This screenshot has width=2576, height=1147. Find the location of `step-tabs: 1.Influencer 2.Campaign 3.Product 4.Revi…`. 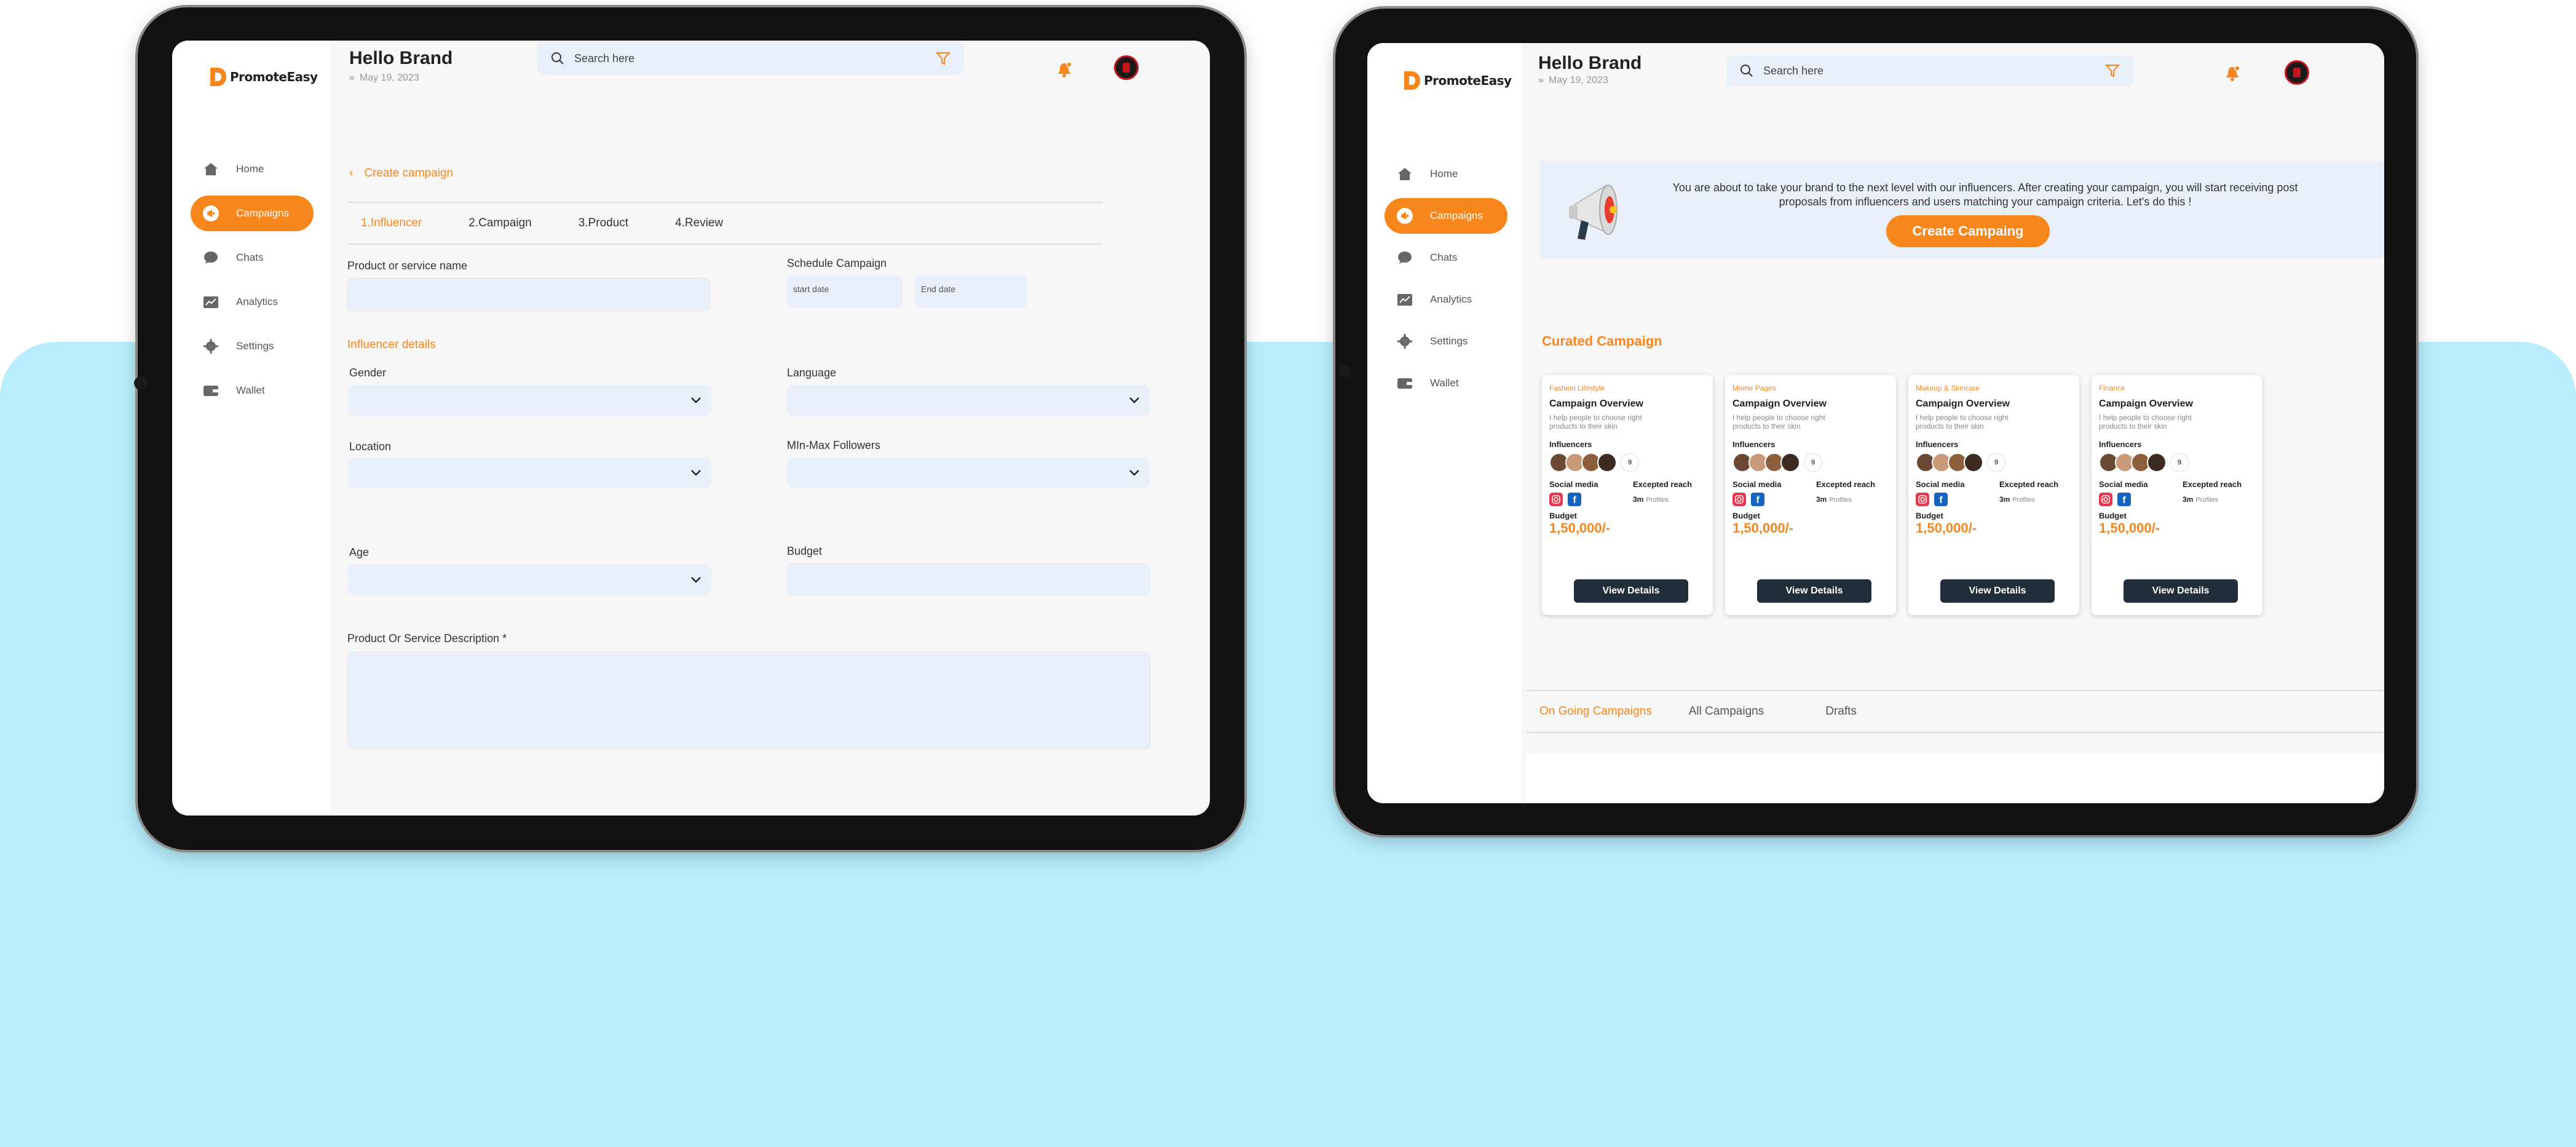

step-tabs: 1.Influencer 2.Campaign 3.Product 4.Revi… is located at coordinates (724, 223).